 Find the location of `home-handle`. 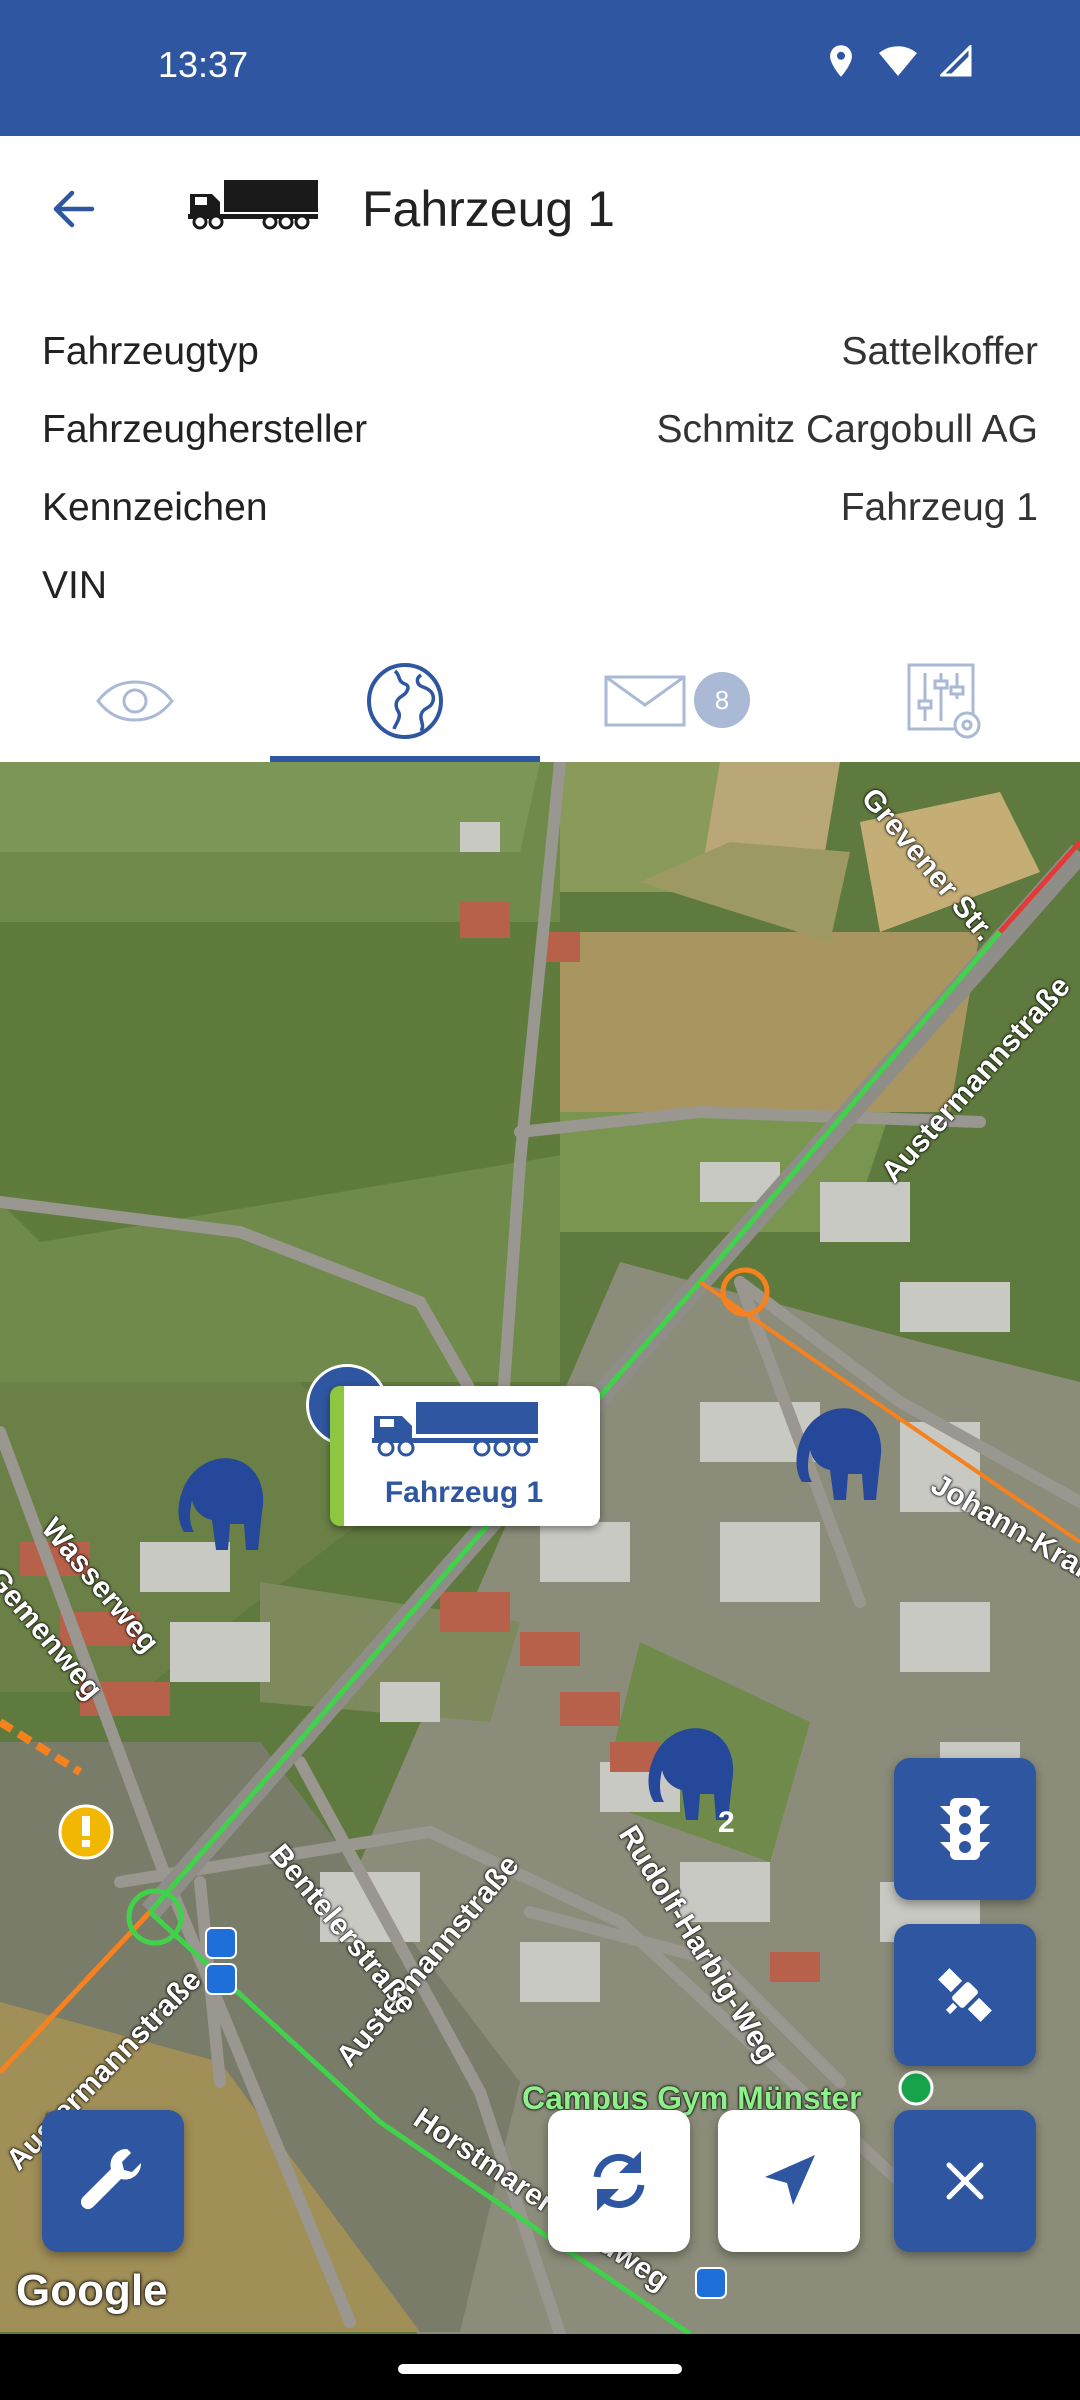

home-handle is located at coordinates (540, 2369).